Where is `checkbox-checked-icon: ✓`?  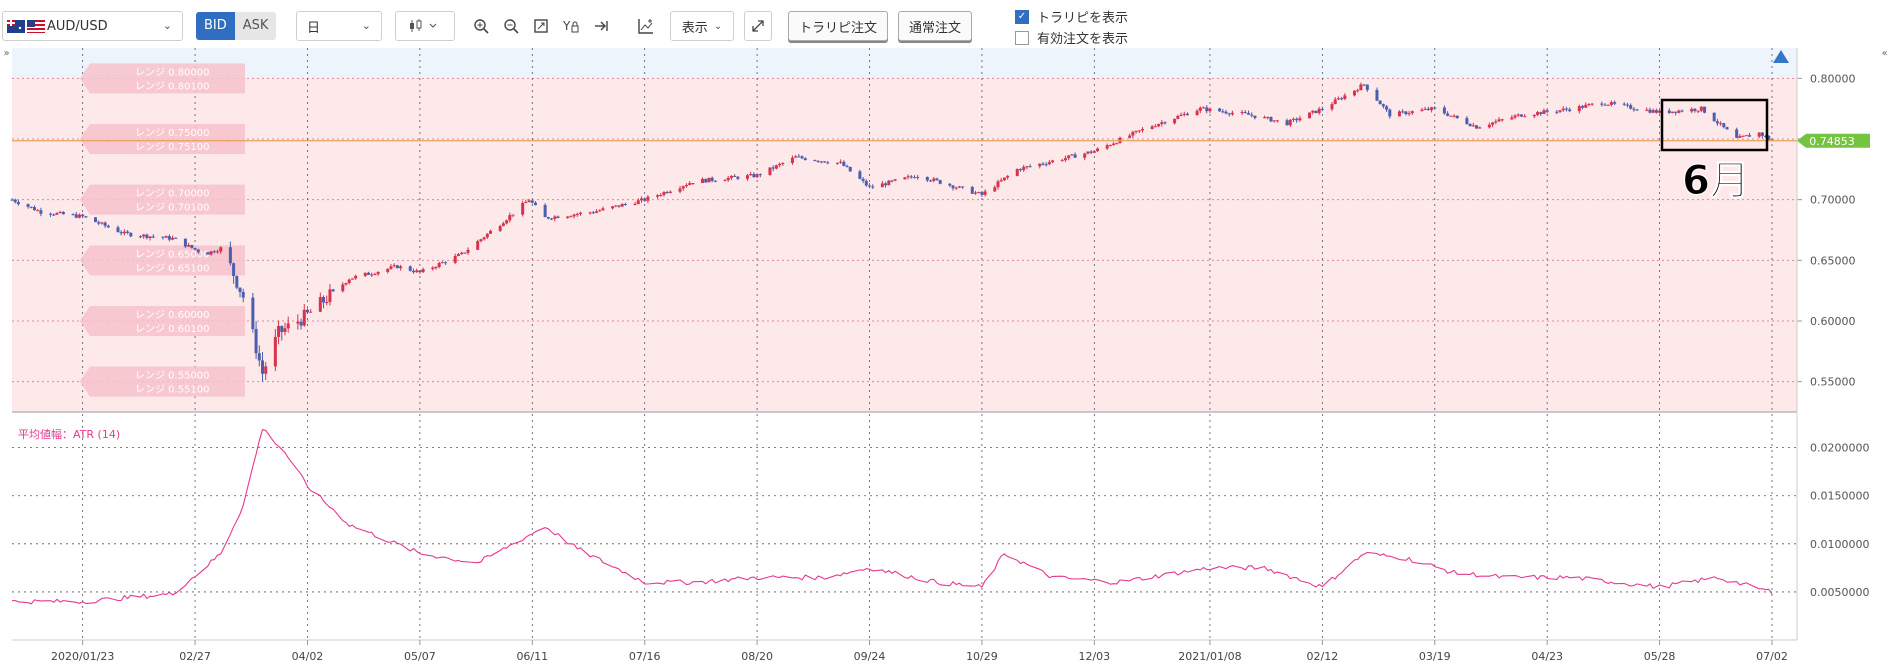
checkbox-checked-icon: ✓ is located at coordinates (1022, 16).